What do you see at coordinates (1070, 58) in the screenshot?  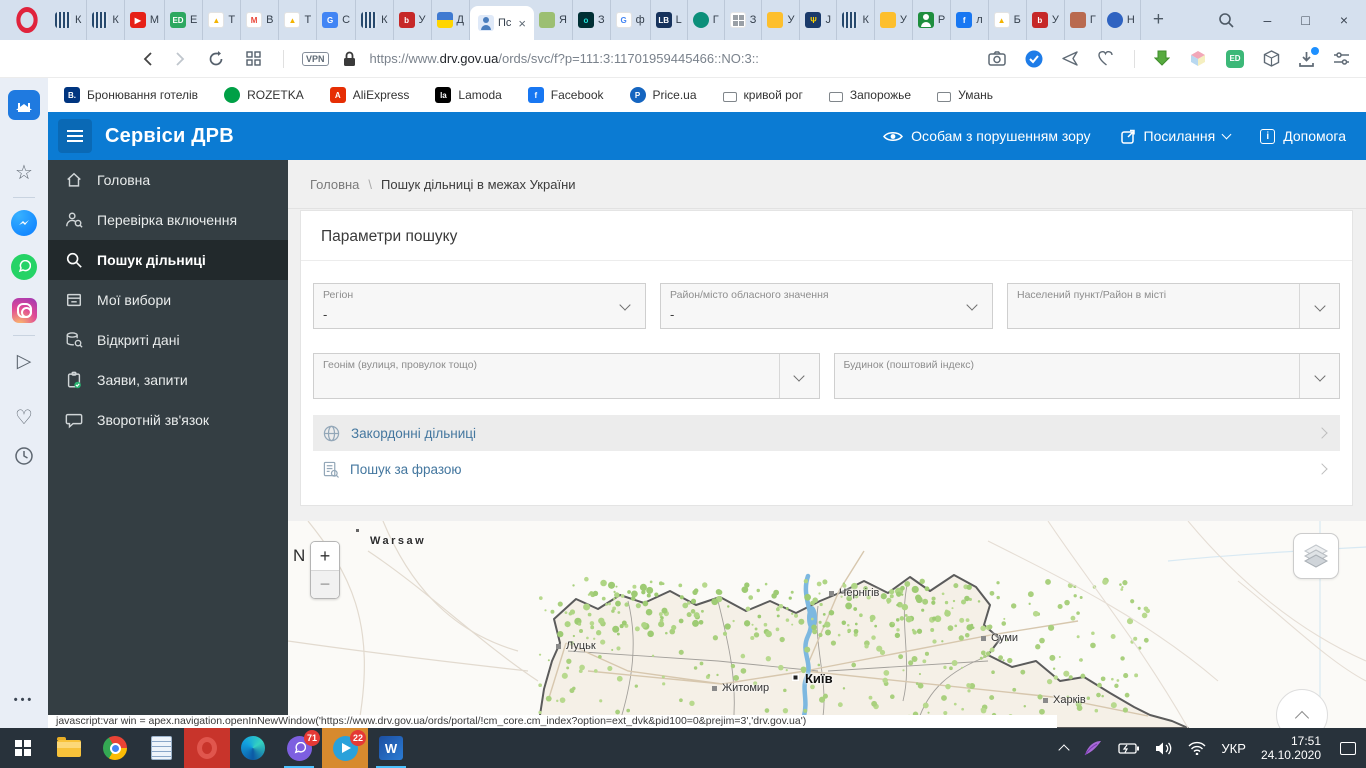 I see `send-to-icon` at bounding box center [1070, 58].